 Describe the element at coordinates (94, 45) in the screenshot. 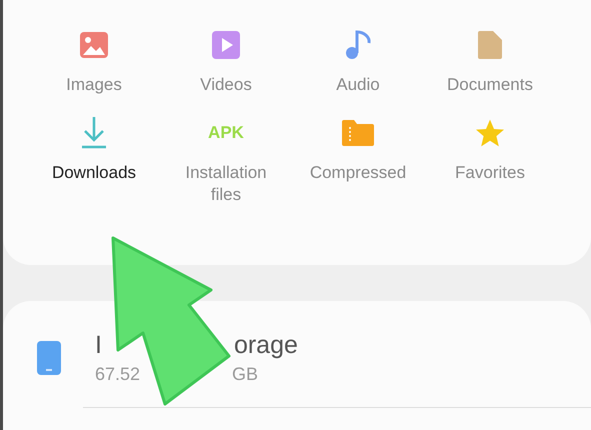

I see `picture-icon` at that location.